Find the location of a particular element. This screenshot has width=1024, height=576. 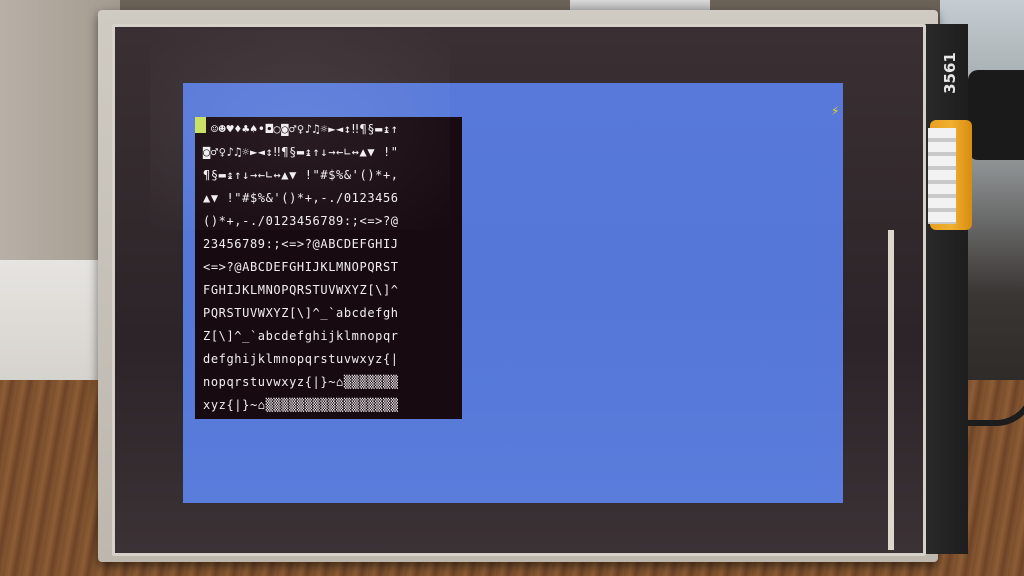

board-label: 3561 is located at coordinates (950, 73).